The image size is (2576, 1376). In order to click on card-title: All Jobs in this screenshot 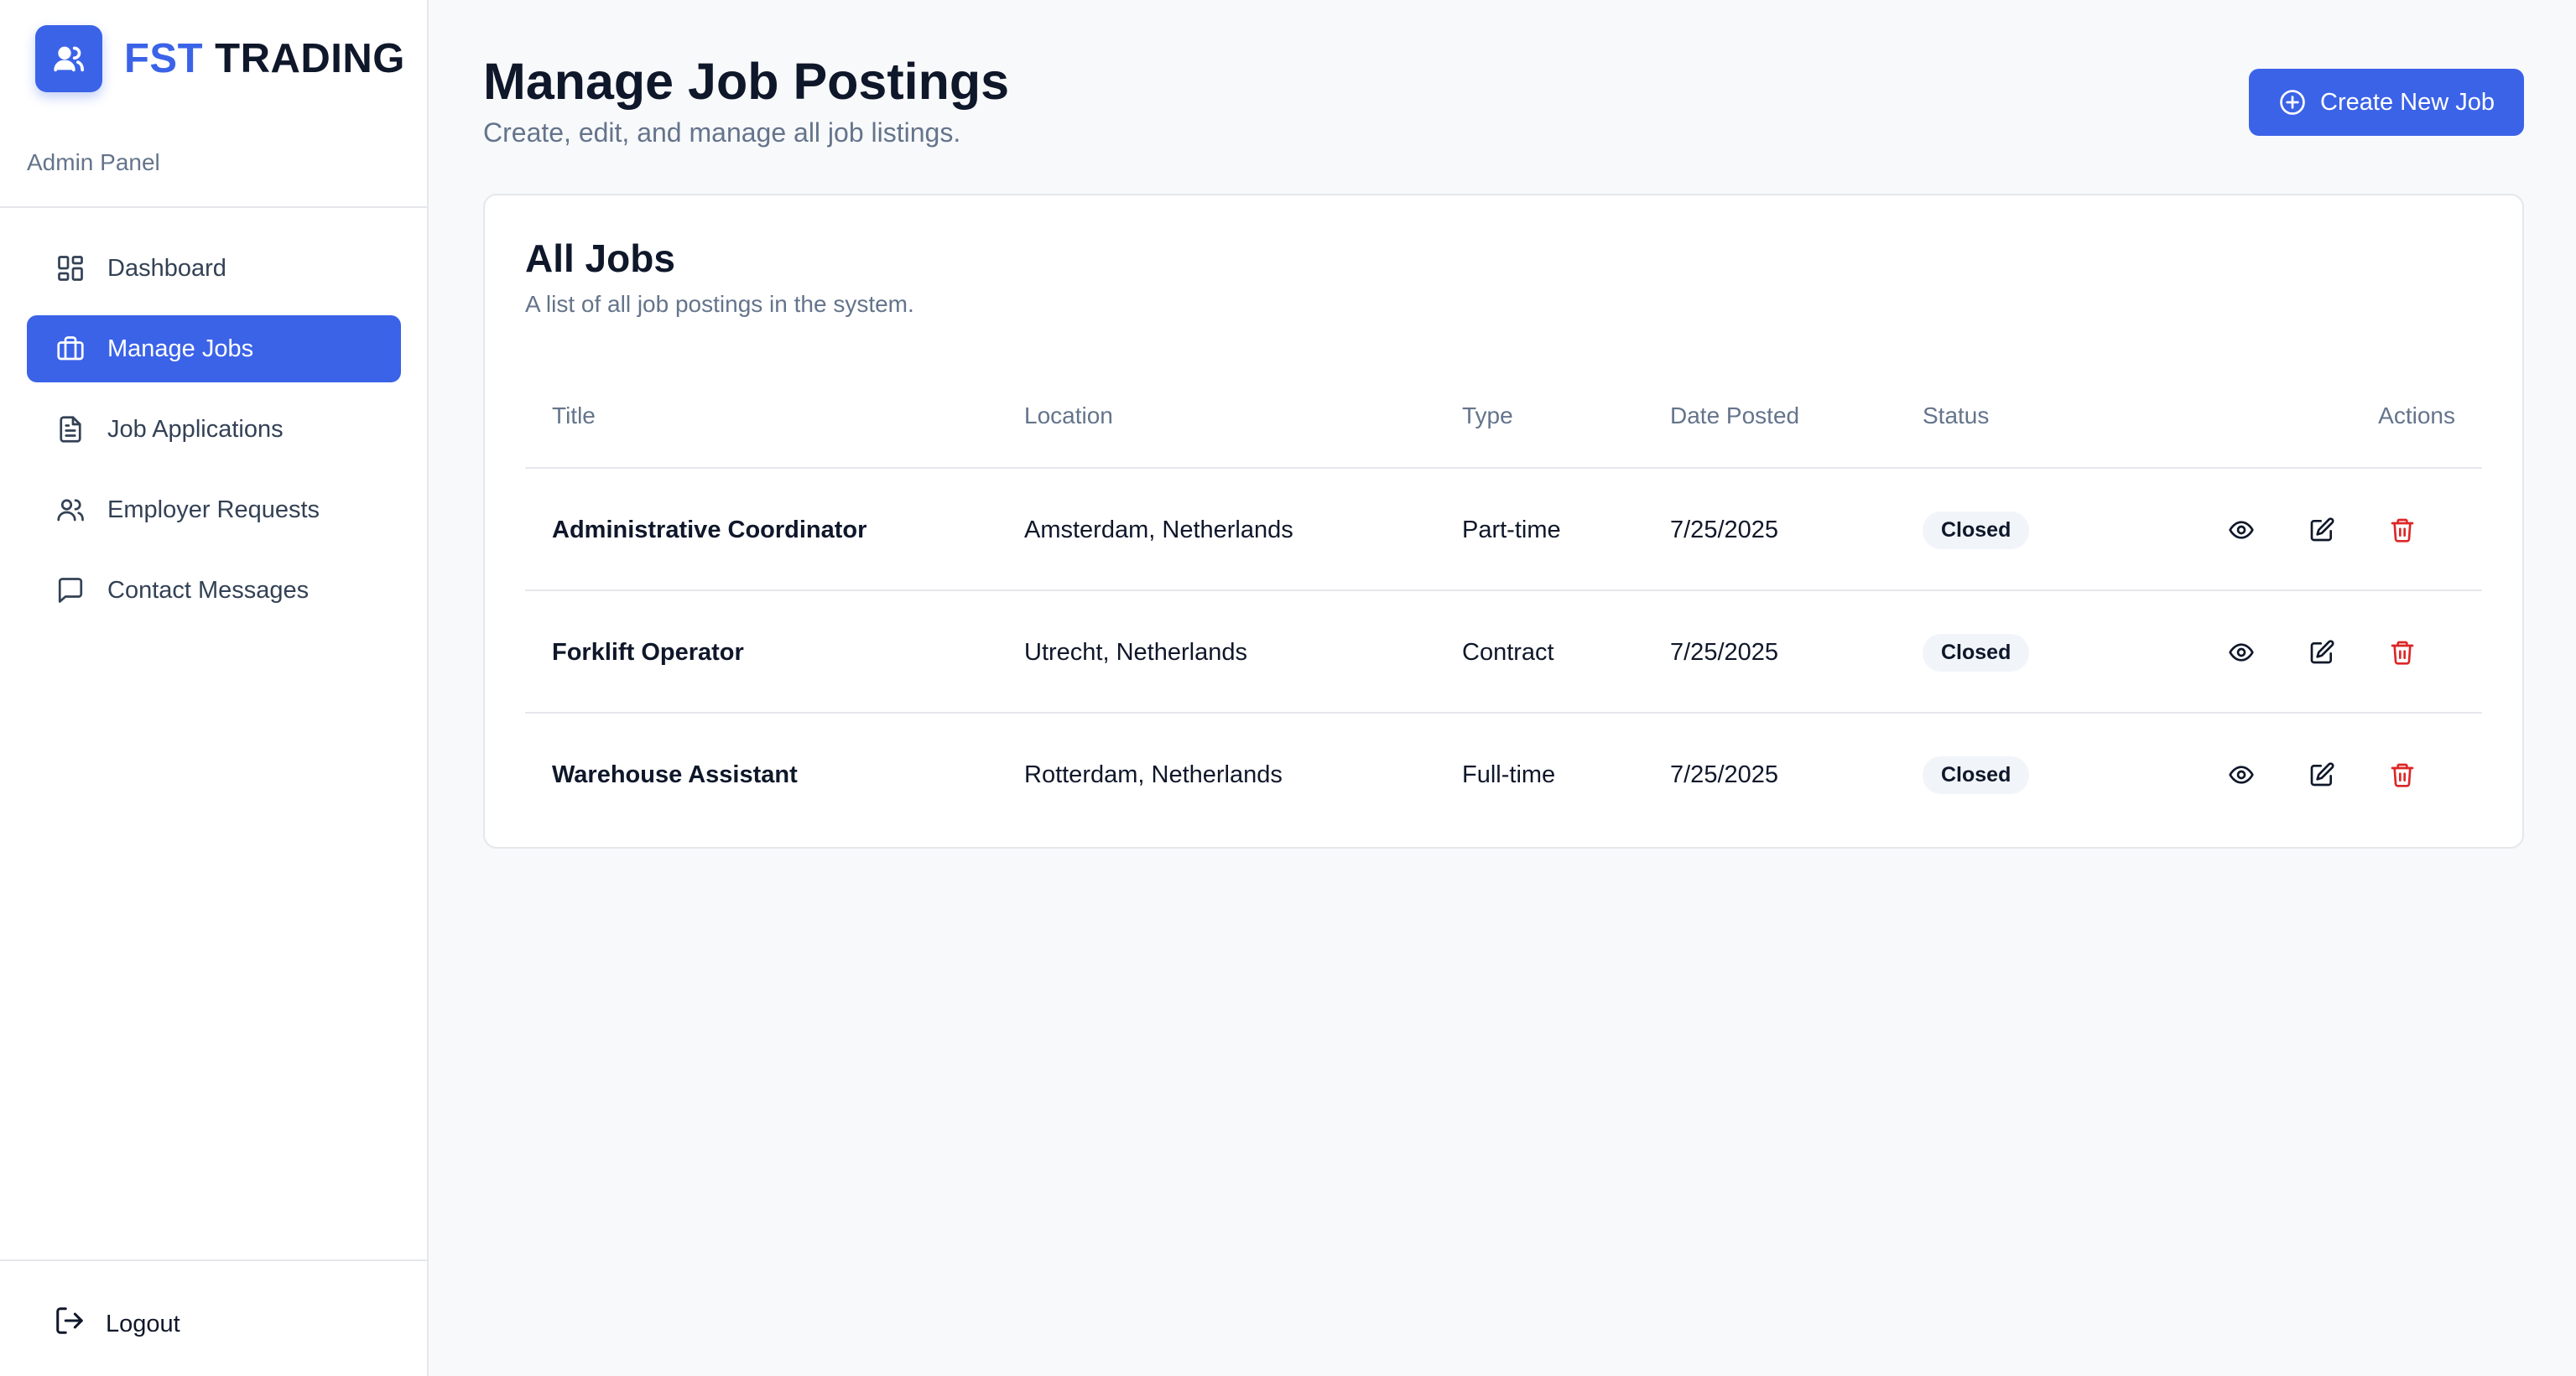, I will do `click(600, 258)`.